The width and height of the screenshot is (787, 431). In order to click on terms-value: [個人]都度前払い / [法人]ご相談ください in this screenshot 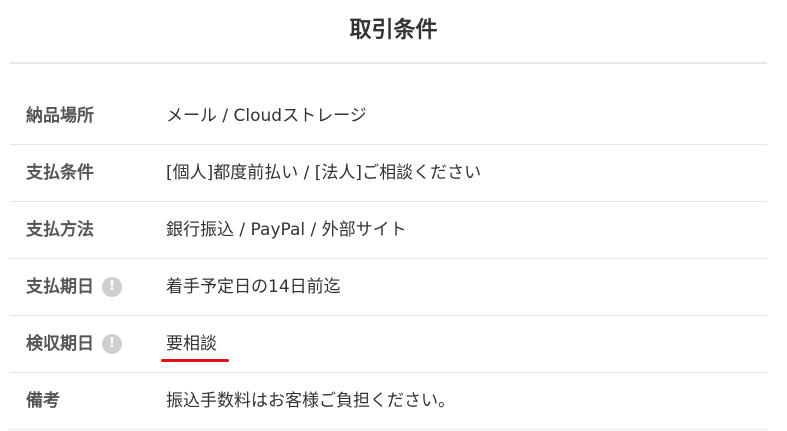, I will do `click(324, 173)`.